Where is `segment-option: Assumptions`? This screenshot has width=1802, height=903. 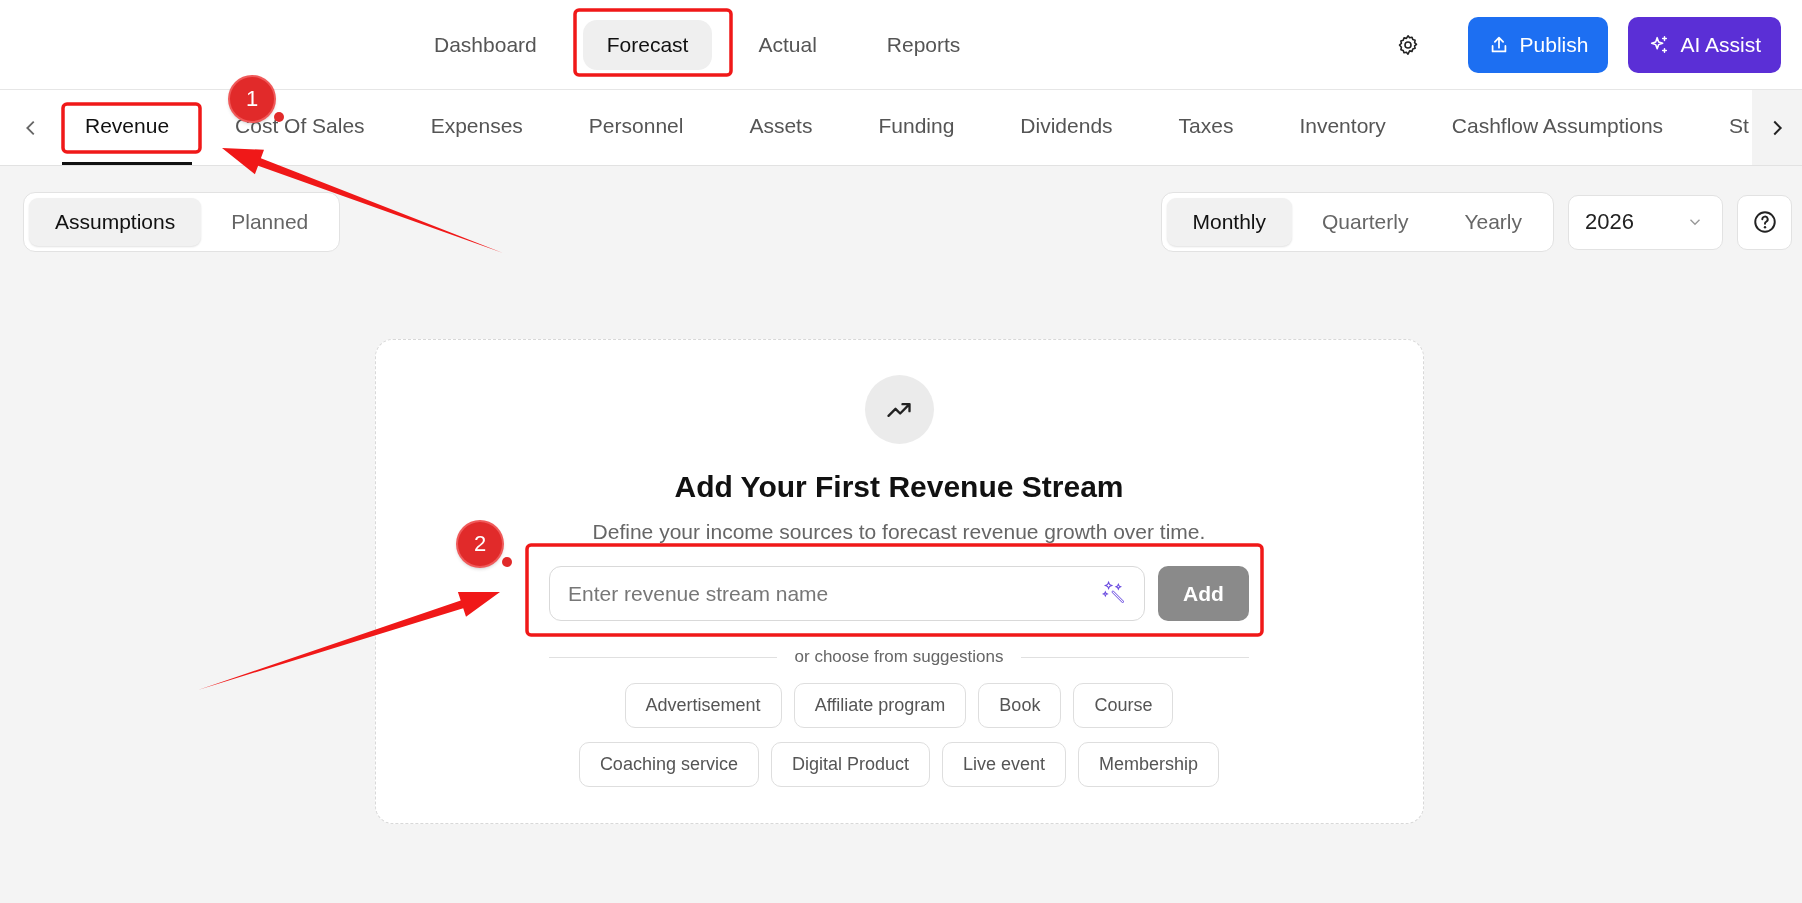 segment-option: Assumptions is located at coordinates (115, 222).